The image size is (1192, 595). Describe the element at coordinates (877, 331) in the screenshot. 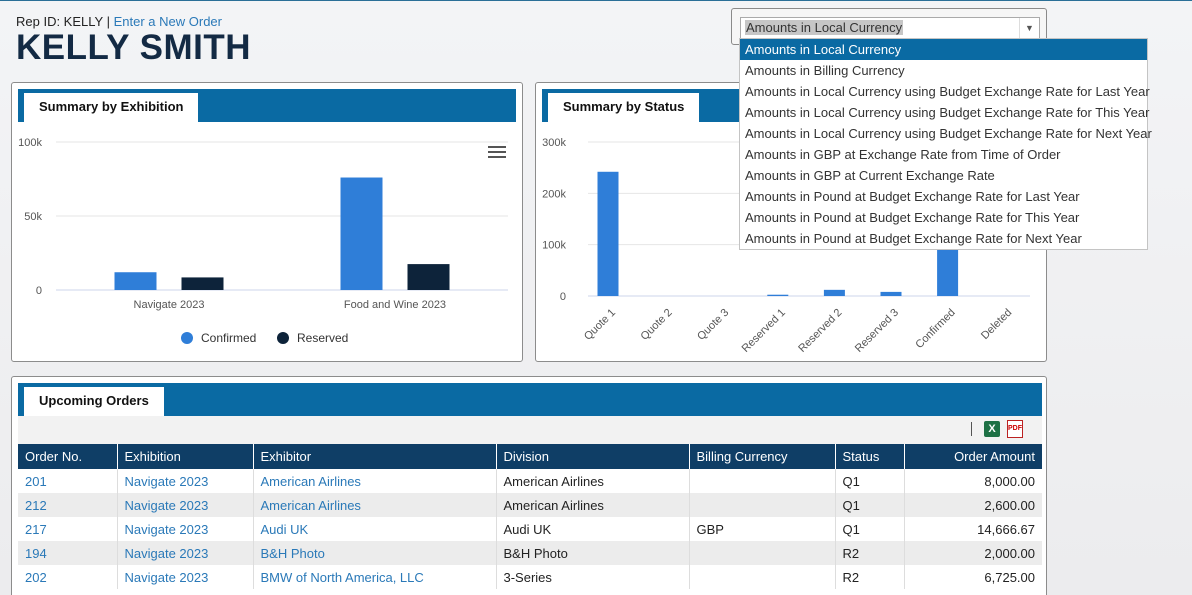

I see `x-tick-label: Reserved 3` at that location.